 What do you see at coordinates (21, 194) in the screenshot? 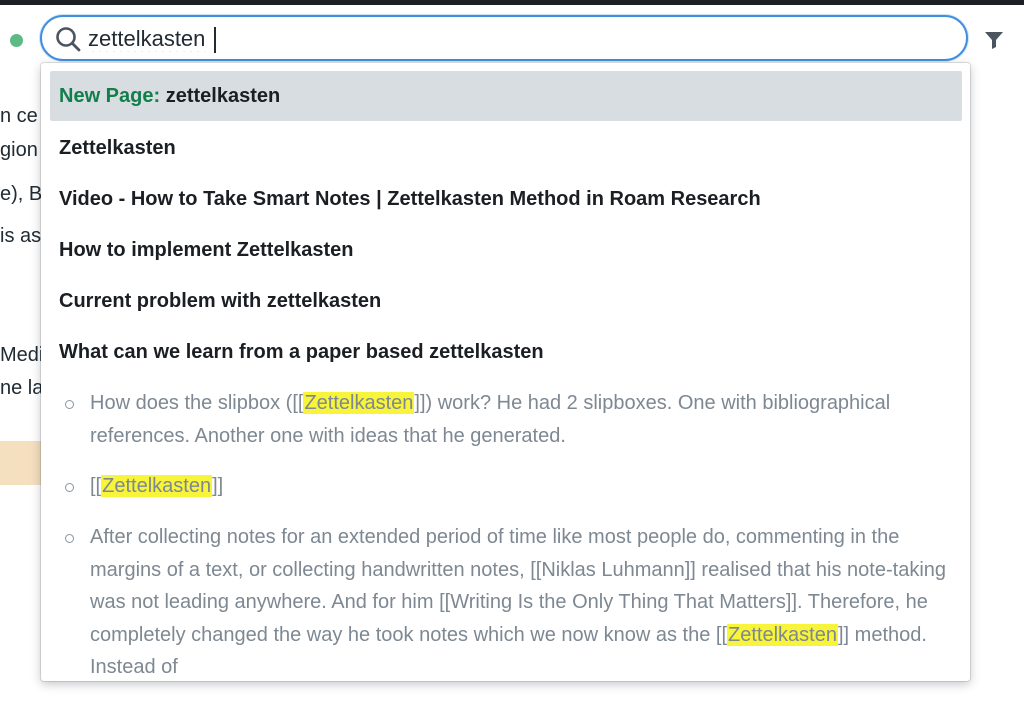
I see `background-text: e), B` at bounding box center [21, 194].